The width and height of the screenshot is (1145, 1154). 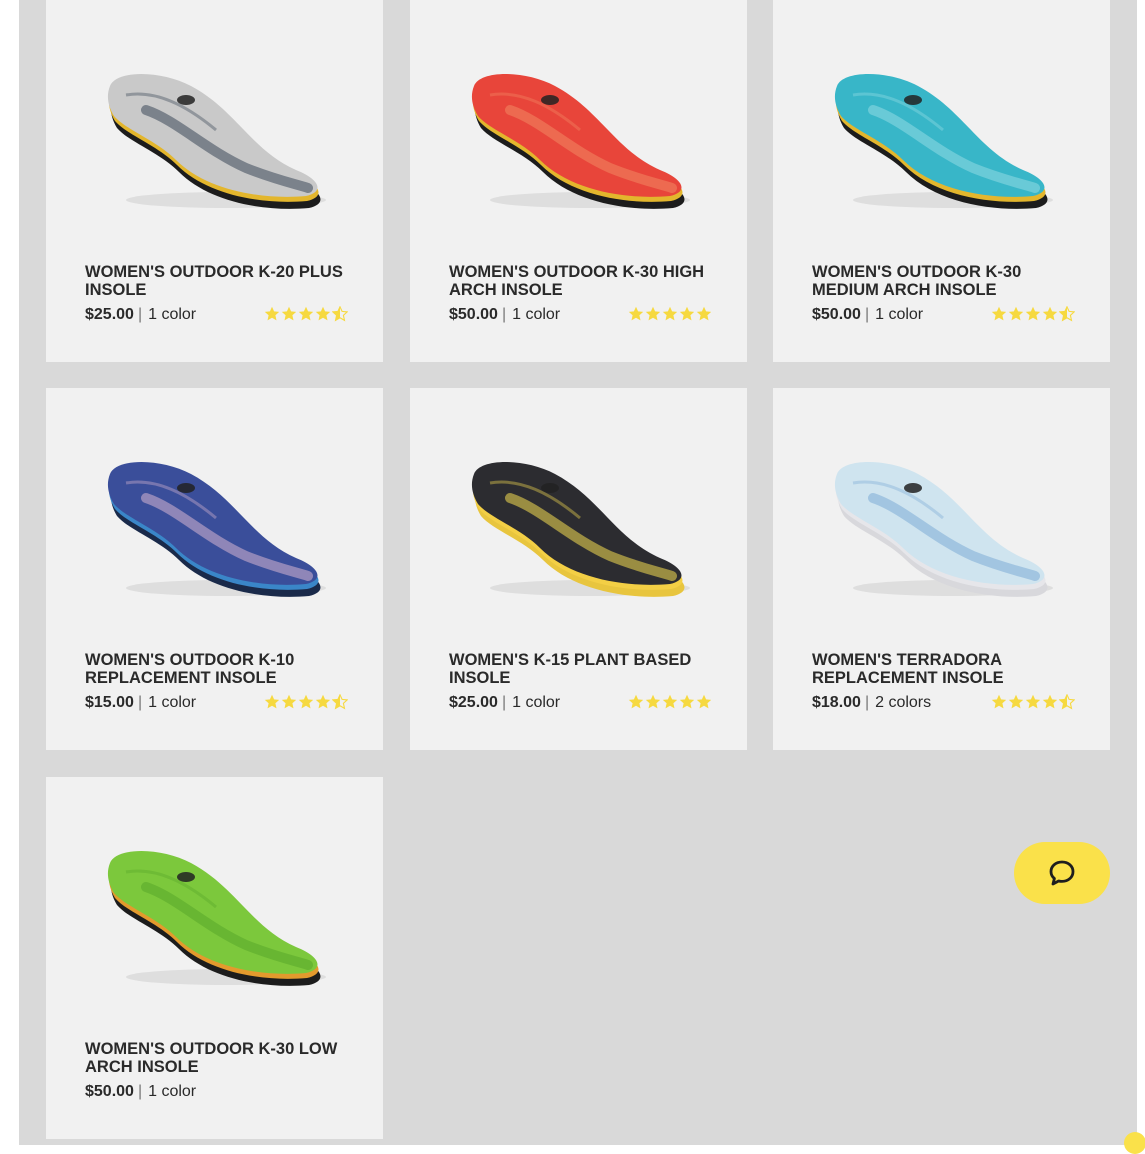 I want to click on product-title: WOMEN'S OUTDOOR K-30 LOW ARCH INSOLE, so click(x=220, y=1058).